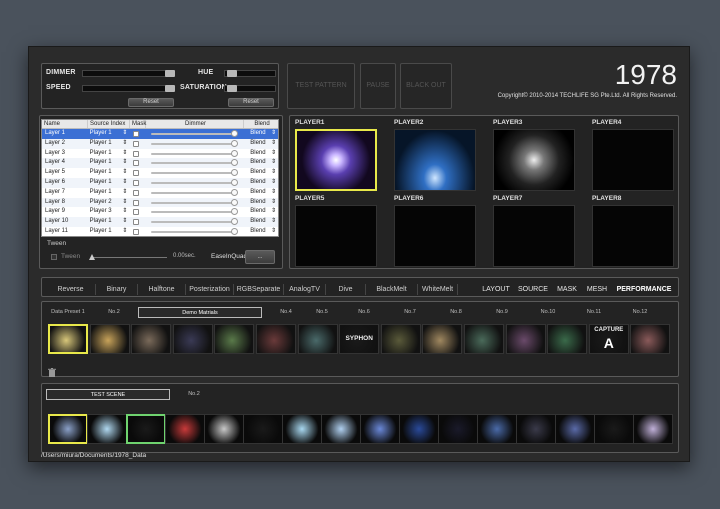 This screenshot has height=509, width=720. I want to click on dimmer-slider, so click(128, 73).